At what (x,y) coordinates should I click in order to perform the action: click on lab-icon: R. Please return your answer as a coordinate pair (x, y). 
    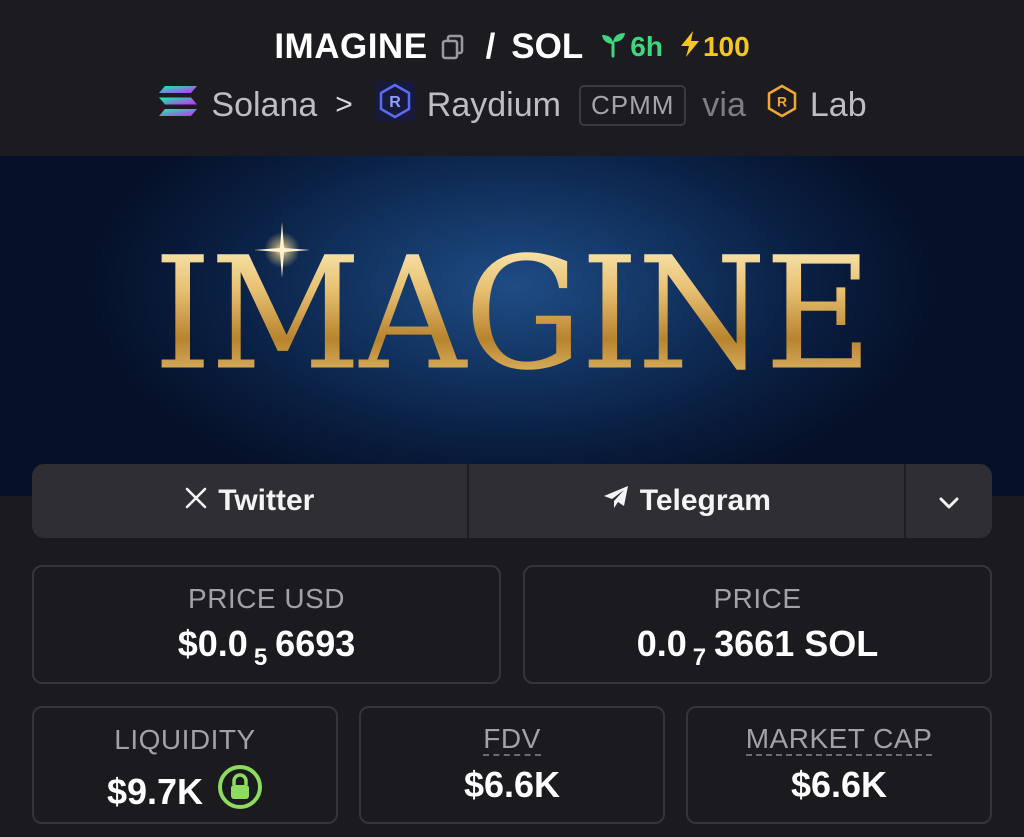
    Looking at the image, I should click on (782, 105).